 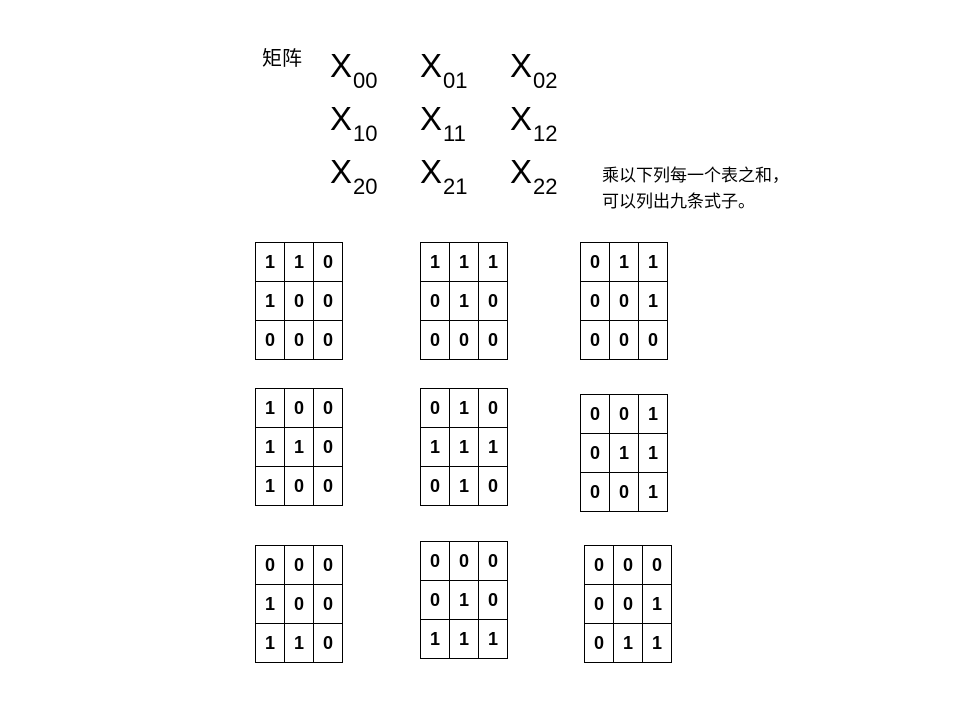 I want to click on mask-table-1: 110 100 000, so click(x=299, y=301).